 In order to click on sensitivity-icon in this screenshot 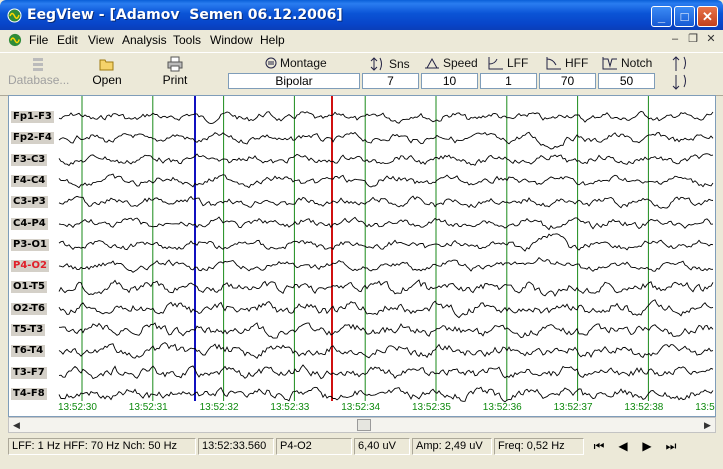, I will do `click(376, 64)`.